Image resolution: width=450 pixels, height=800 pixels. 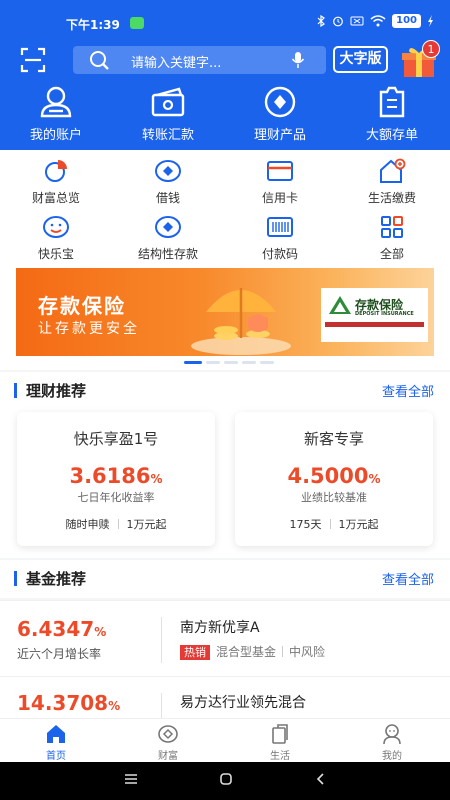 What do you see at coordinates (391, 254) in the screenshot?
I see `grid-label: 全部` at bounding box center [391, 254].